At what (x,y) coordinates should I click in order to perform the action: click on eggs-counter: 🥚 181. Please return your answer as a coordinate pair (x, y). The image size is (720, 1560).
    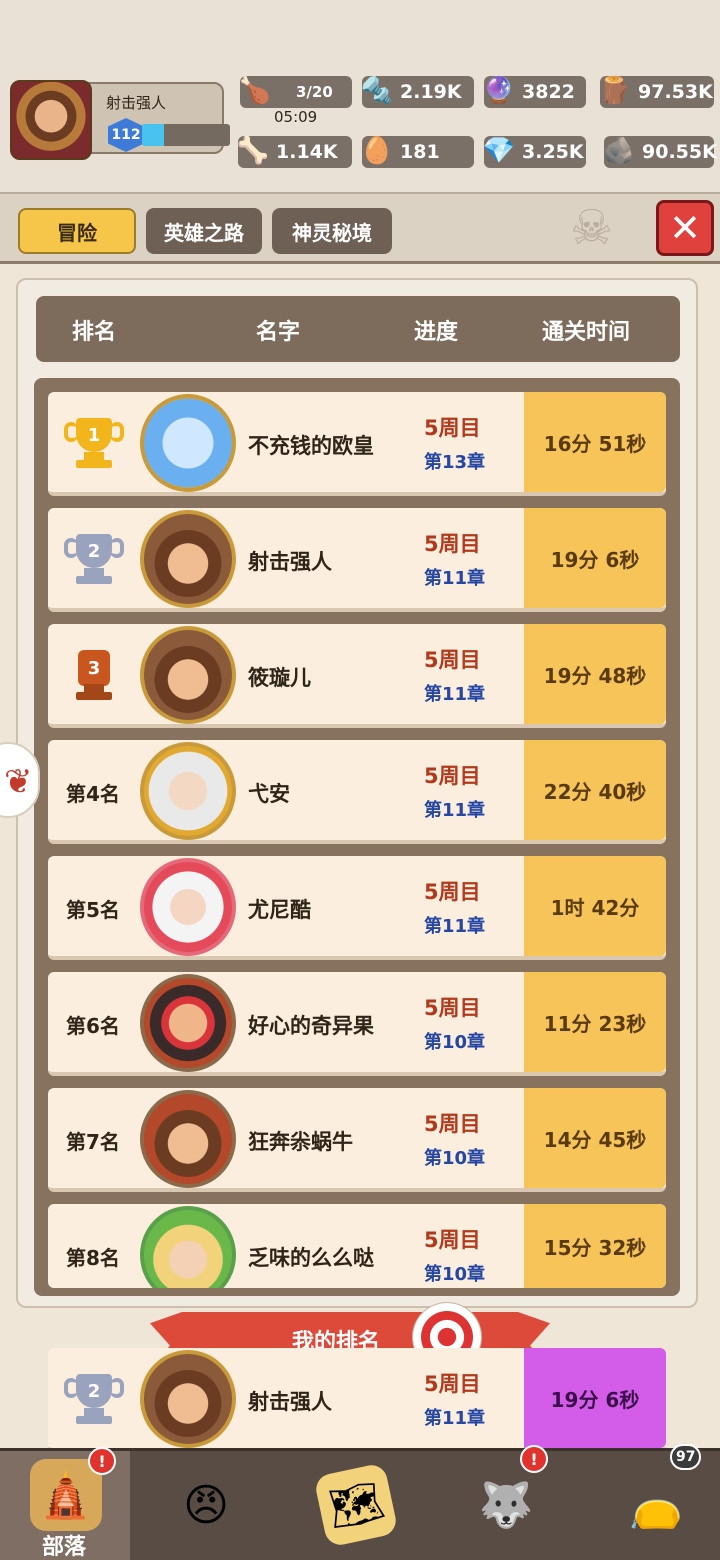
    Looking at the image, I should click on (417, 152).